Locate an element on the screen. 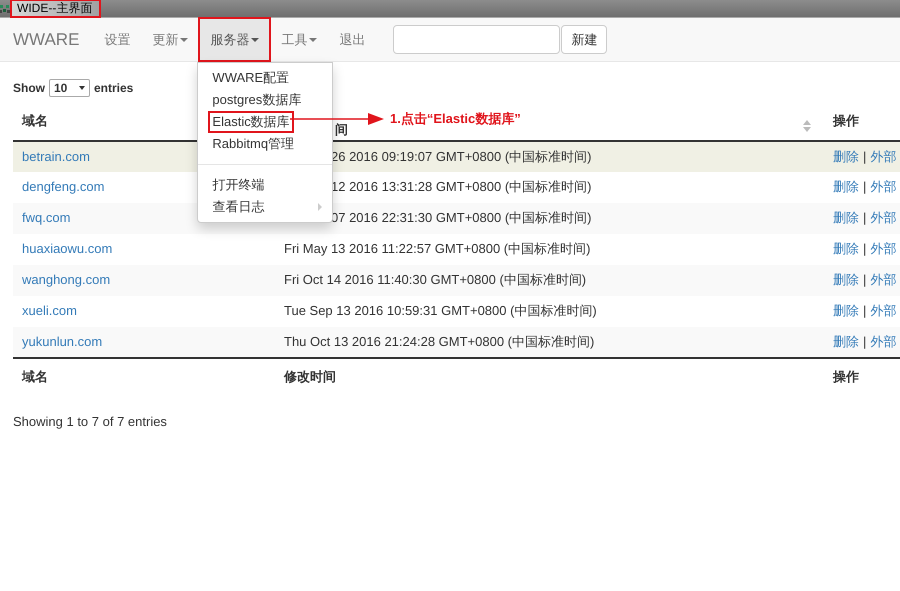 The image size is (900, 591). entries-select: 10 is located at coordinates (69, 88).